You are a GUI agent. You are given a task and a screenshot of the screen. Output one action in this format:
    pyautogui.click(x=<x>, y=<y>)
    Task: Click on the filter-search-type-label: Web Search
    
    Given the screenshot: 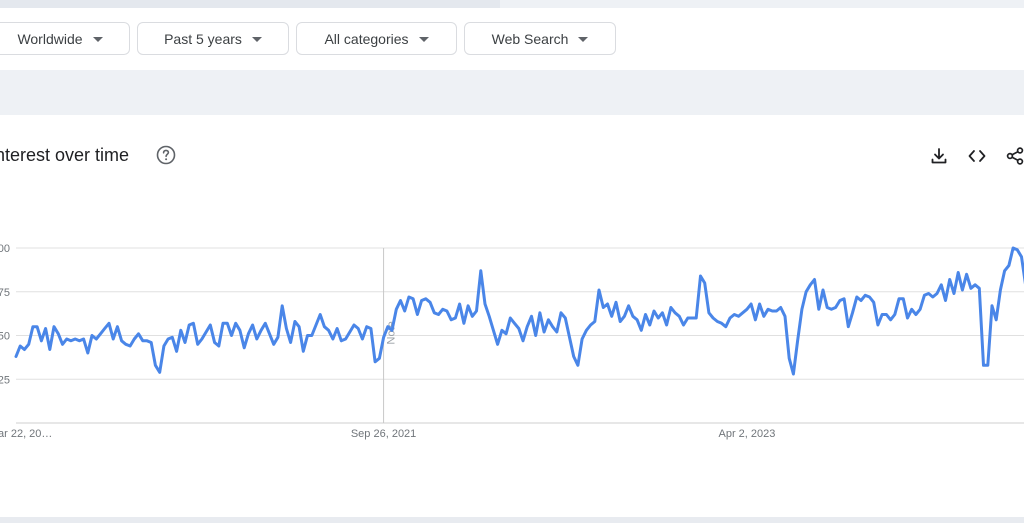 What is the action you would take?
    pyautogui.click(x=530, y=38)
    